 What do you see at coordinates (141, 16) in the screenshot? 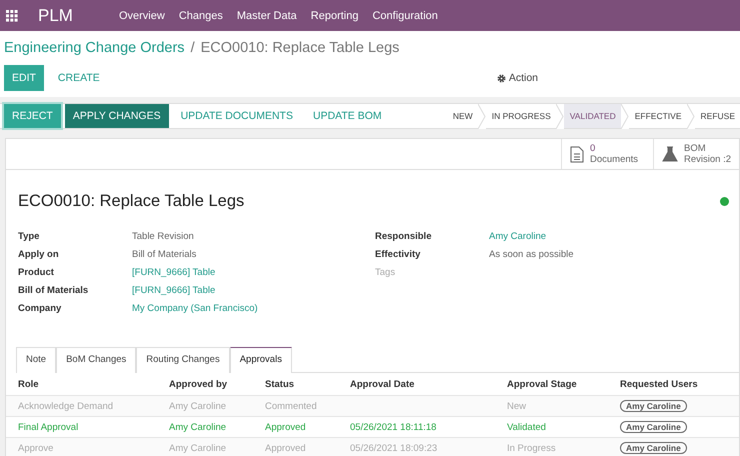
I see `nav-menu-item: Overview` at bounding box center [141, 16].